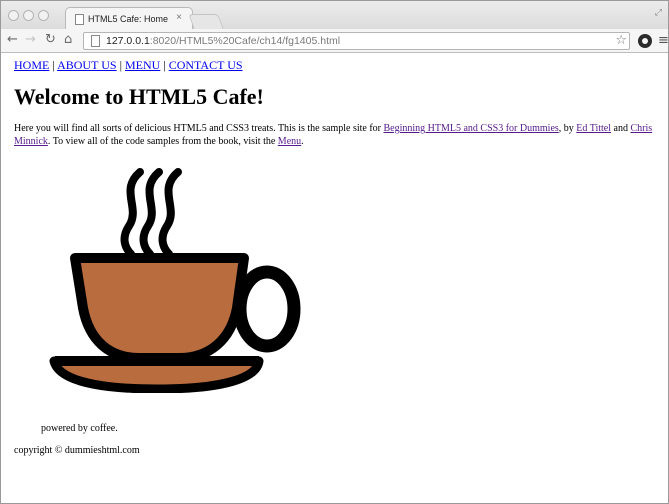 This screenshot has width=669, height=504. Describe the element at coordinates (245, 41) in the screenshot. I see `url-path: :8020/HTML5%20Cafe/ch14/fg1405.html` at that location.